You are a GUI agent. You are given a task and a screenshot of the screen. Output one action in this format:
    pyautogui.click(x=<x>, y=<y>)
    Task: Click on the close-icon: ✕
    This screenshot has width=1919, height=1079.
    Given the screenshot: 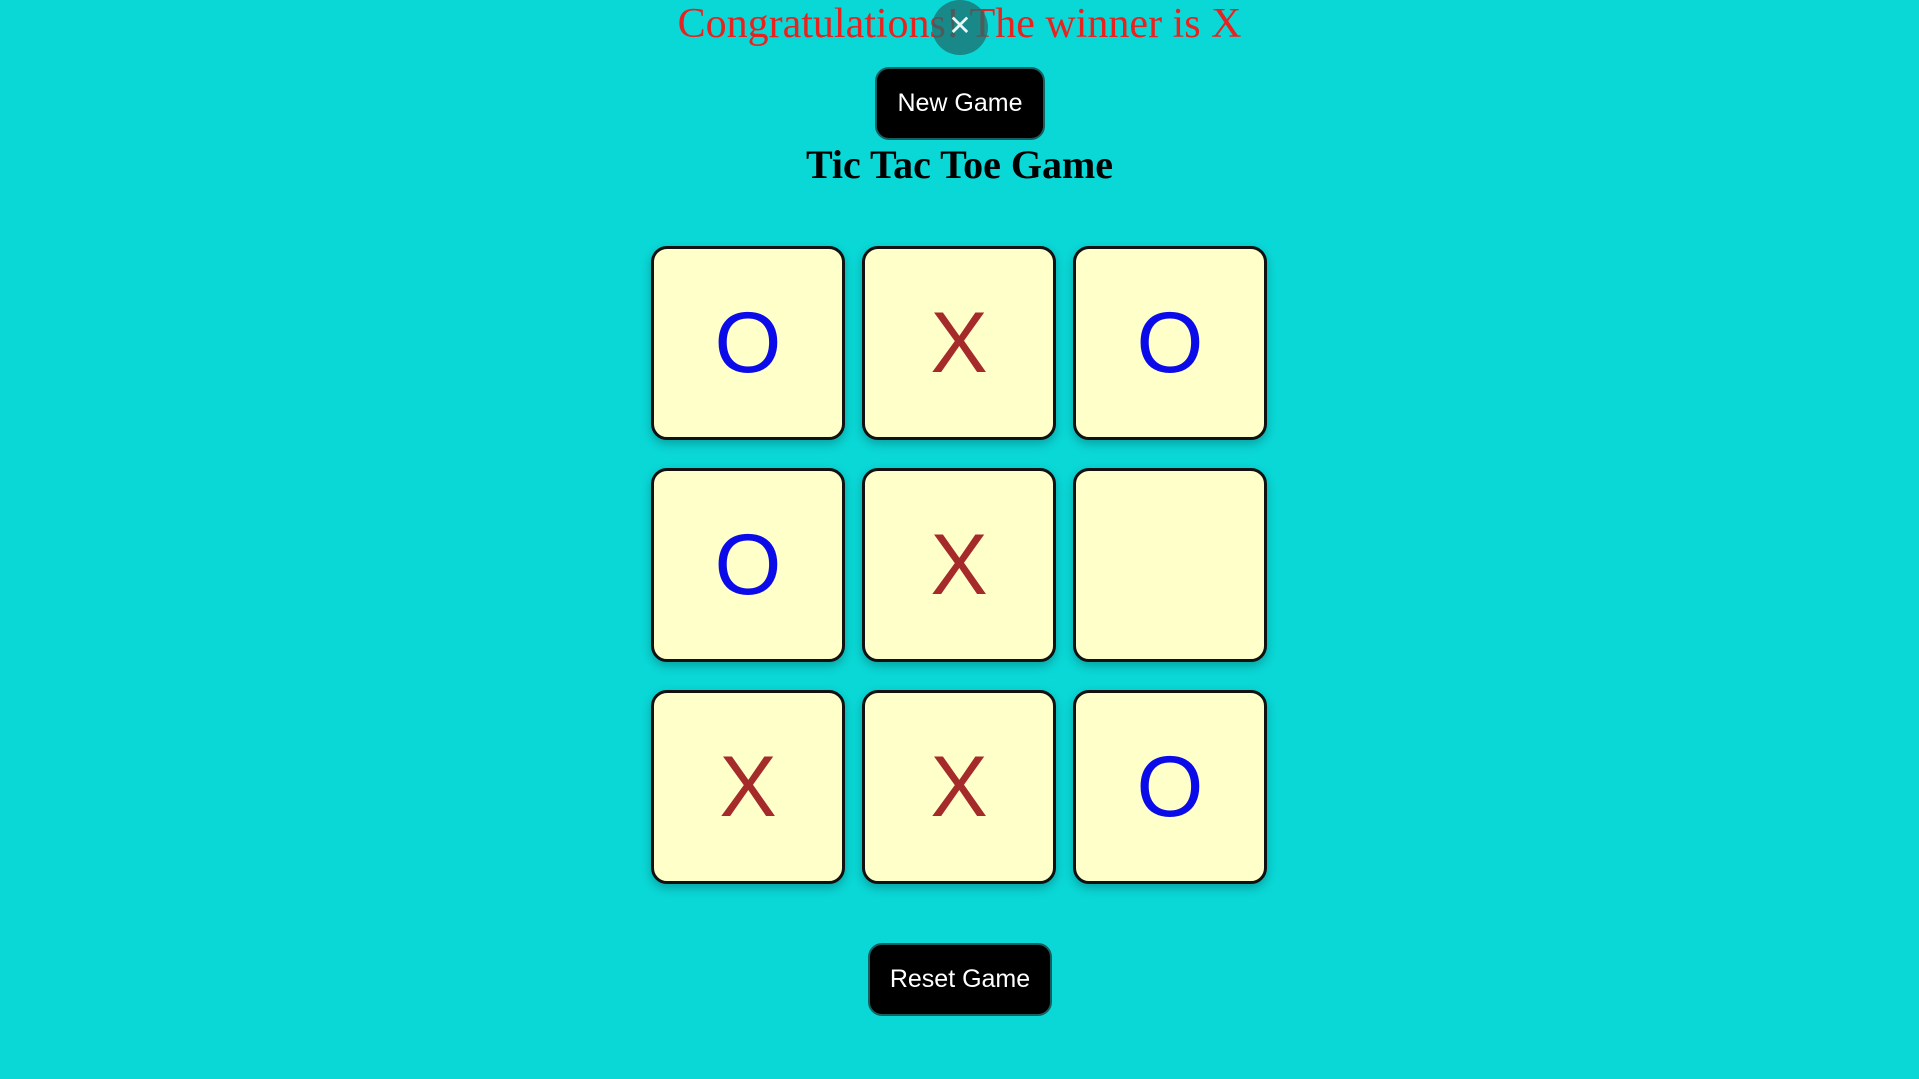 What is the action you would take?
    pyautogui.click(x=960, y=27)
    